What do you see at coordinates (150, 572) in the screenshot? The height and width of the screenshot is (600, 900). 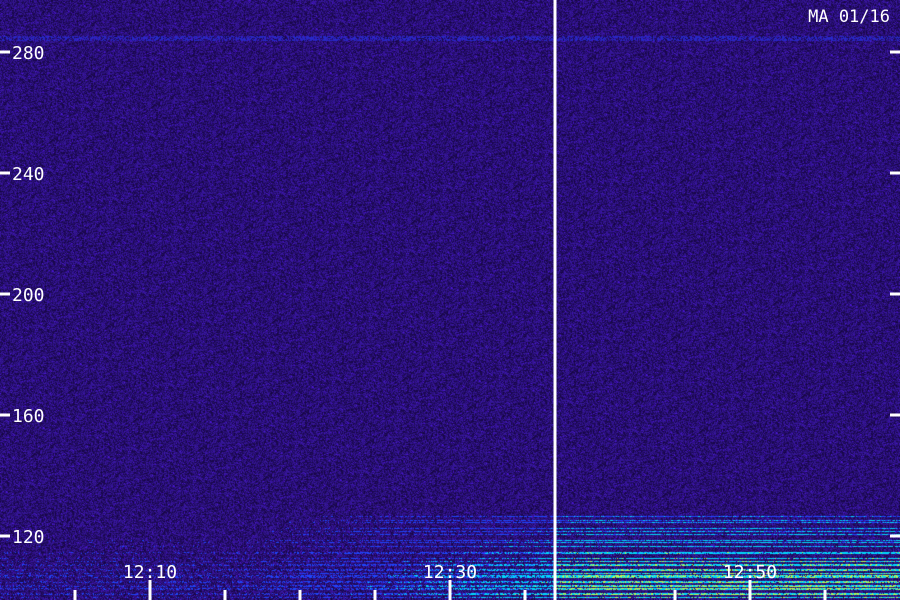 I see `x-tick-label-1210: 12:10` at bounding box center [150, 572].